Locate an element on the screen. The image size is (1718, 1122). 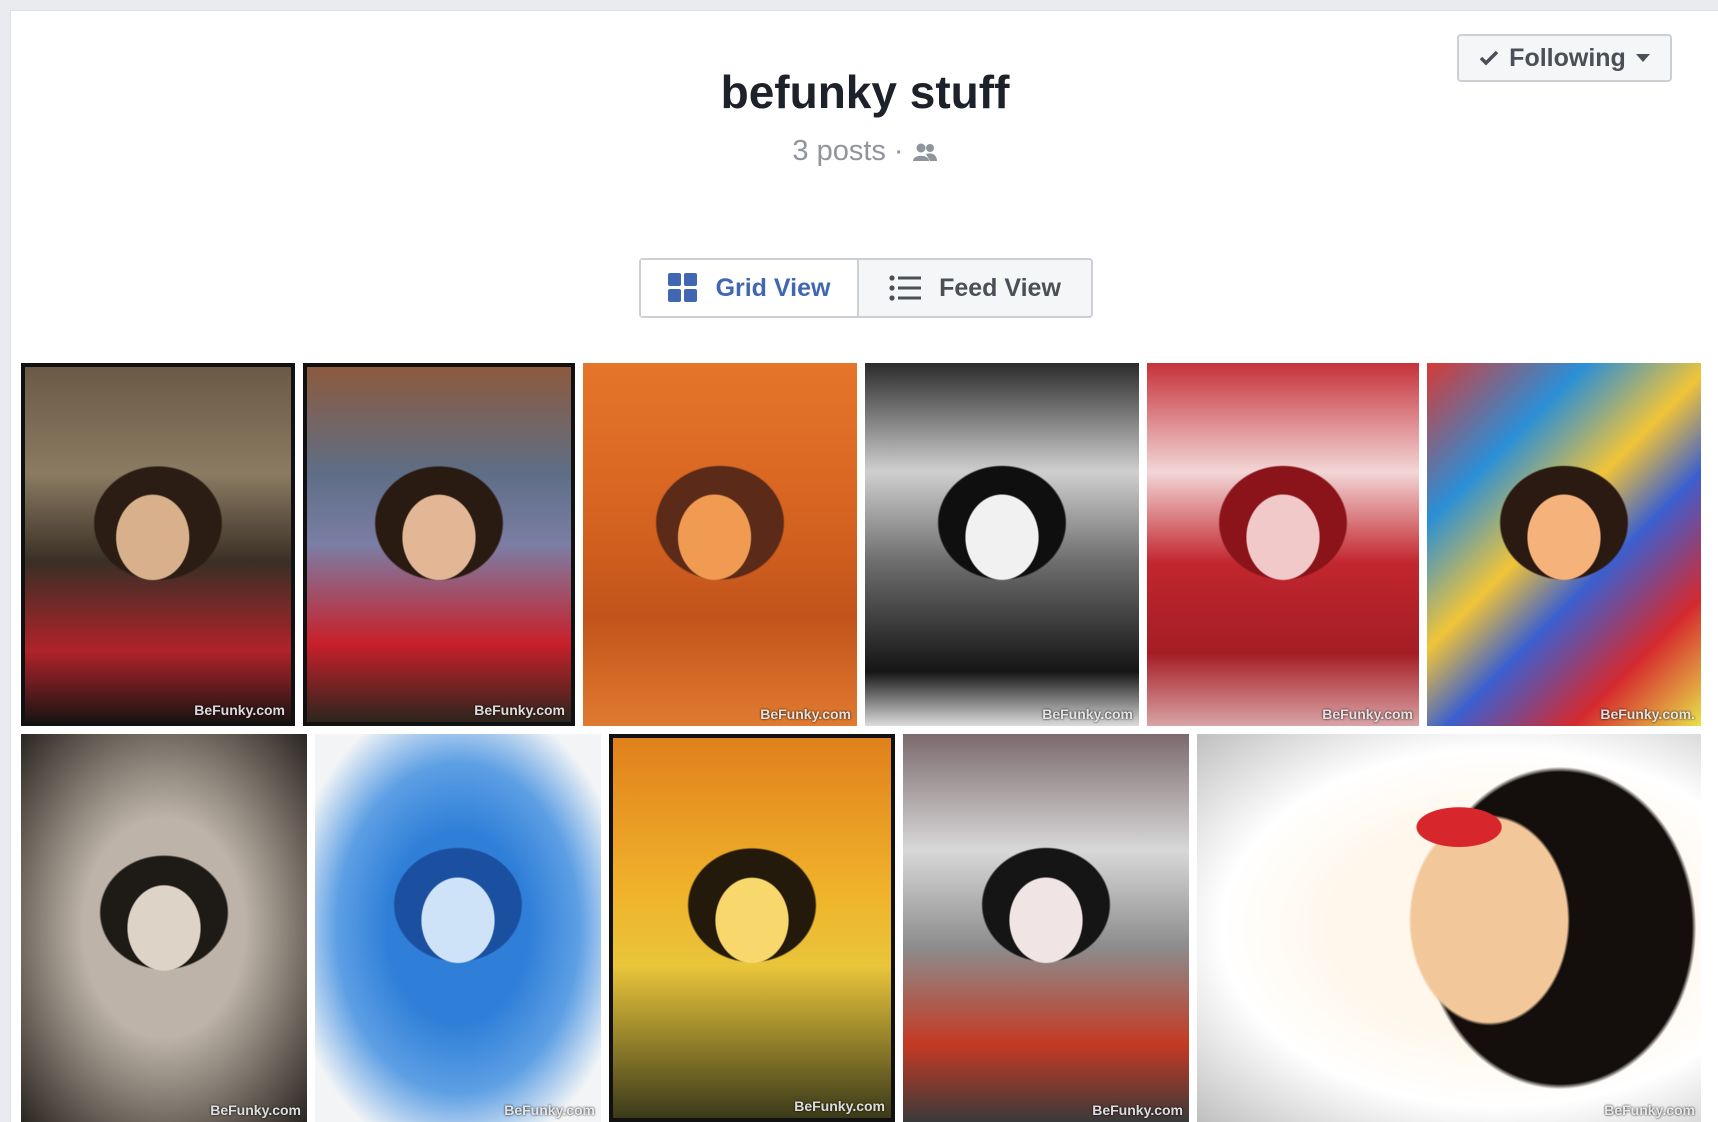
grid-view-button: Grid View is located at coordinates (750, 288).